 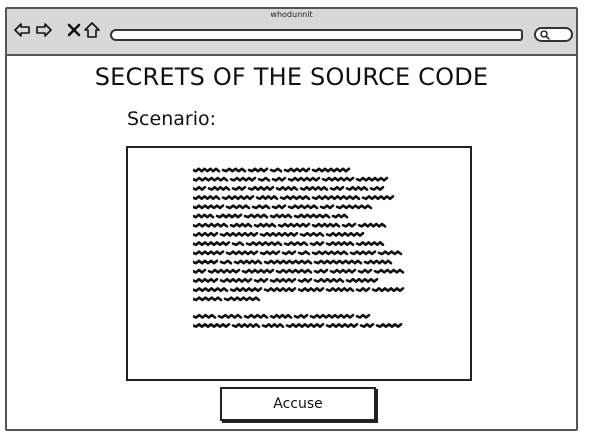 I want to click on scribble-text-graphic, so click(x=299, y=247).